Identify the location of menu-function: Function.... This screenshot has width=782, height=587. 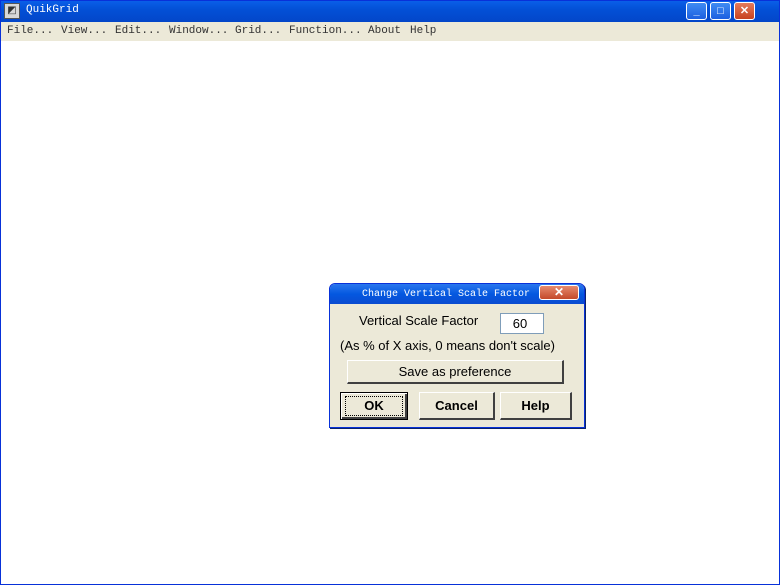
(325, 31).